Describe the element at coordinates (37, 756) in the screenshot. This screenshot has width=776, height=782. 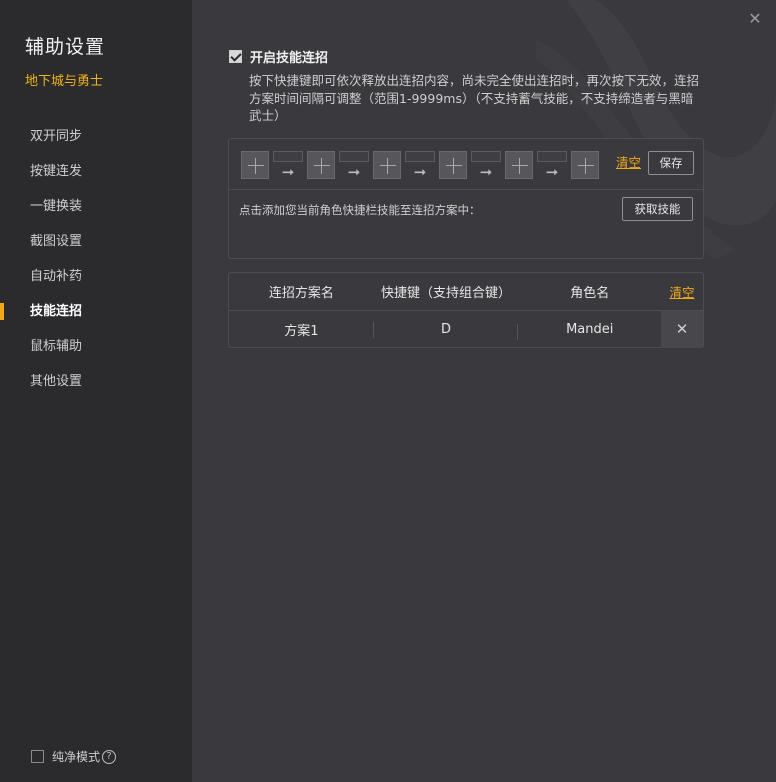
I see `pure-mode-checkbox` at that location.